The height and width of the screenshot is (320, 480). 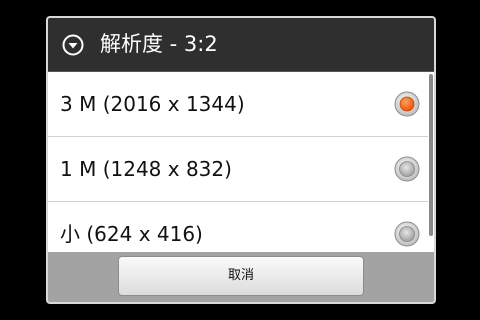 What do you see at coordinates (238, 227) in the screenshot?
I see `option-small: 小 (624 x 416)` at bounding box center [238, 227].